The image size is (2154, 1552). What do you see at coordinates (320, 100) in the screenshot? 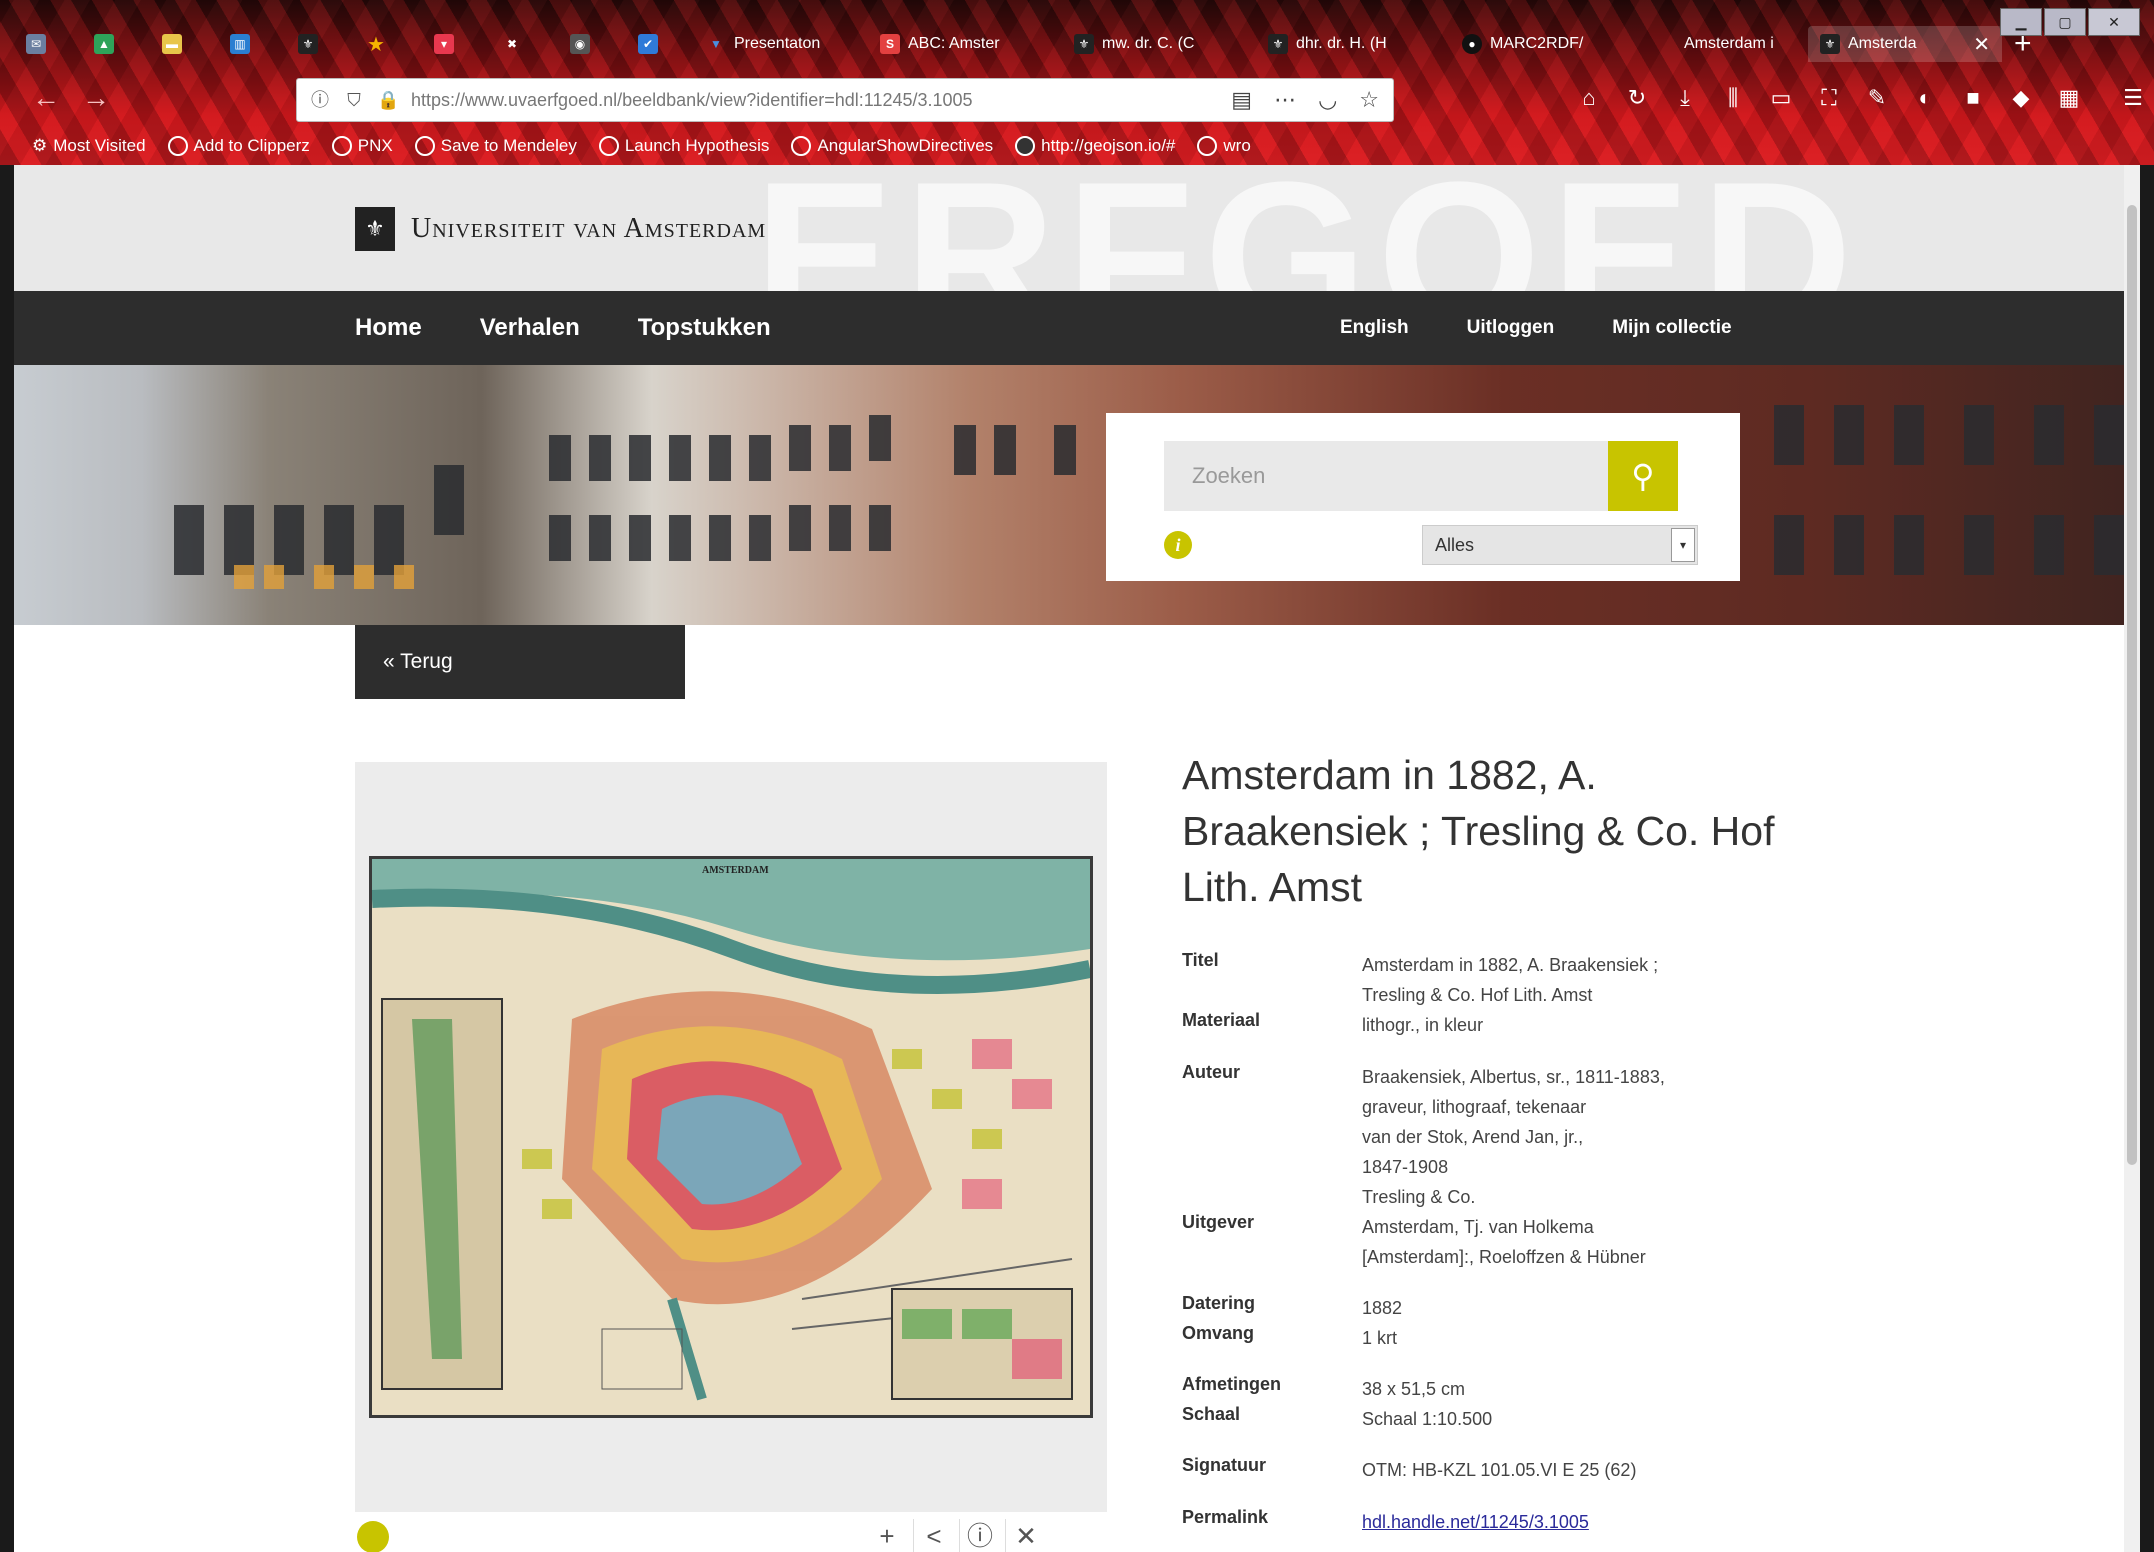
I see `info-icon: ⓘ` at bounding box center [320, 100].